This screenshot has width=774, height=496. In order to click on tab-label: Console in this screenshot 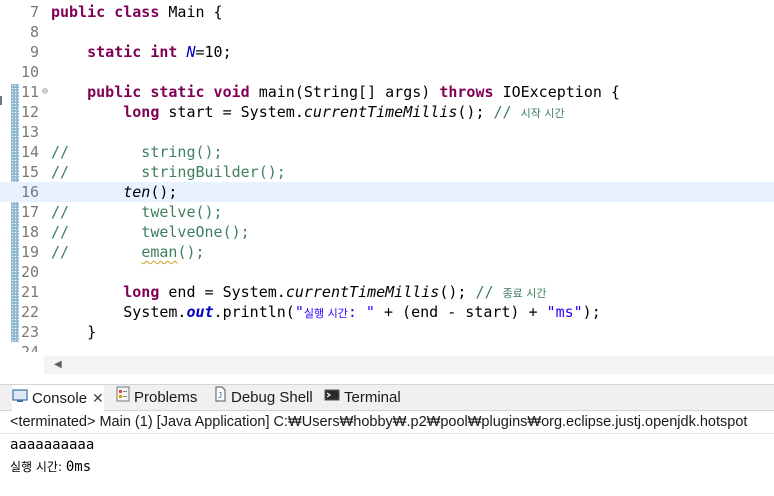, I will do `click(60, 398)`.